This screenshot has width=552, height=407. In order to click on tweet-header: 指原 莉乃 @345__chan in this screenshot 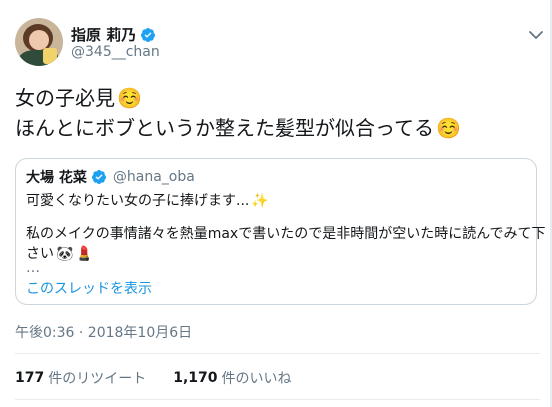, I will do `click(280, 44)`.